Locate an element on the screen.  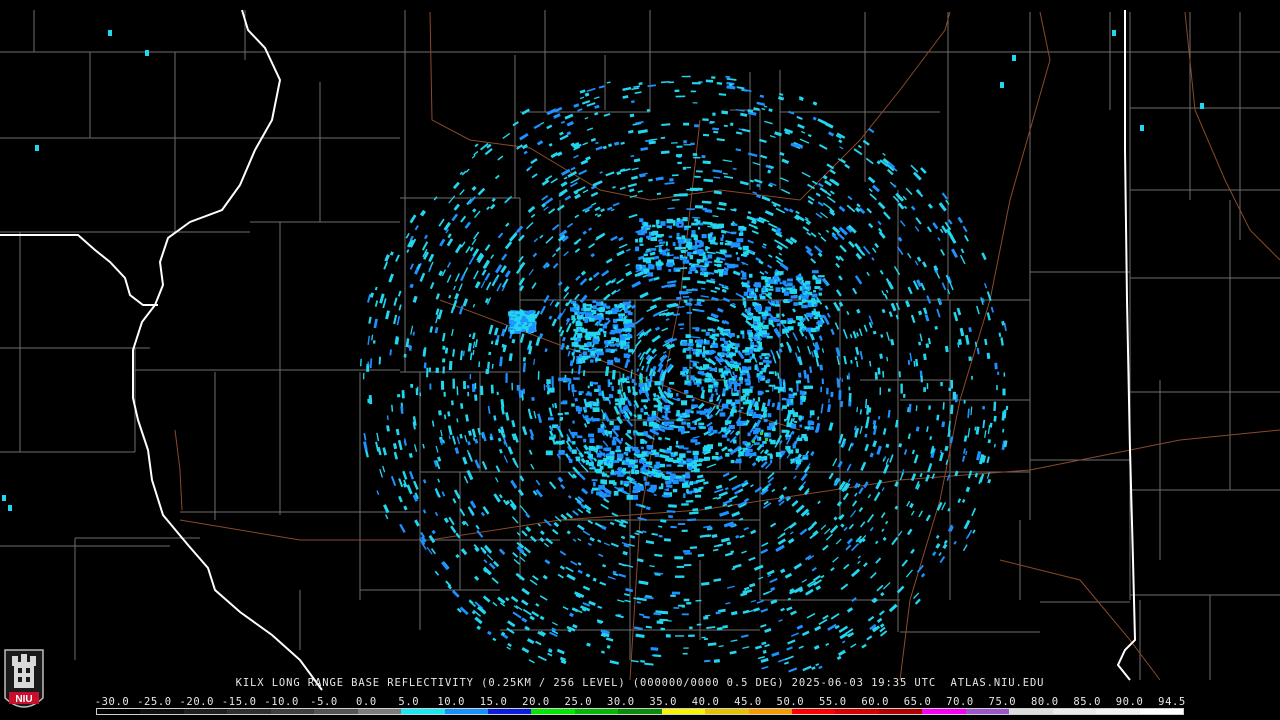
echo-strong is located at coordinates (736, 369).